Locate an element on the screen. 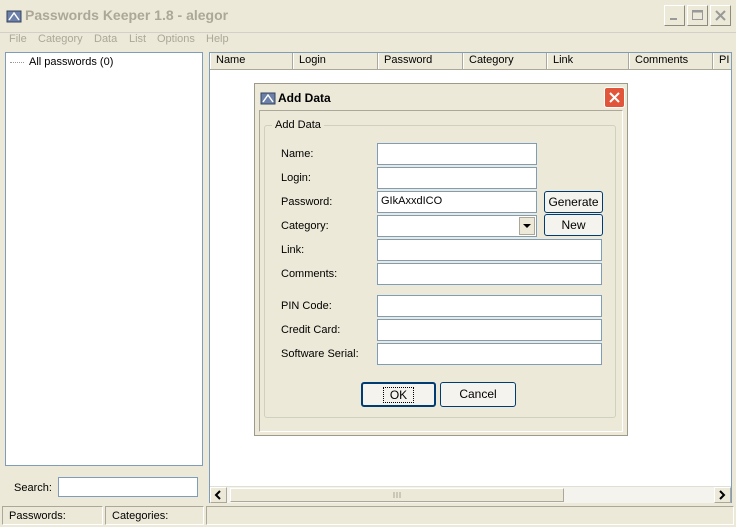 This screenshot has width=736, height=527. window-title: Passwords Keeper 1.8 - alegor is located at coordinates (127, 15).